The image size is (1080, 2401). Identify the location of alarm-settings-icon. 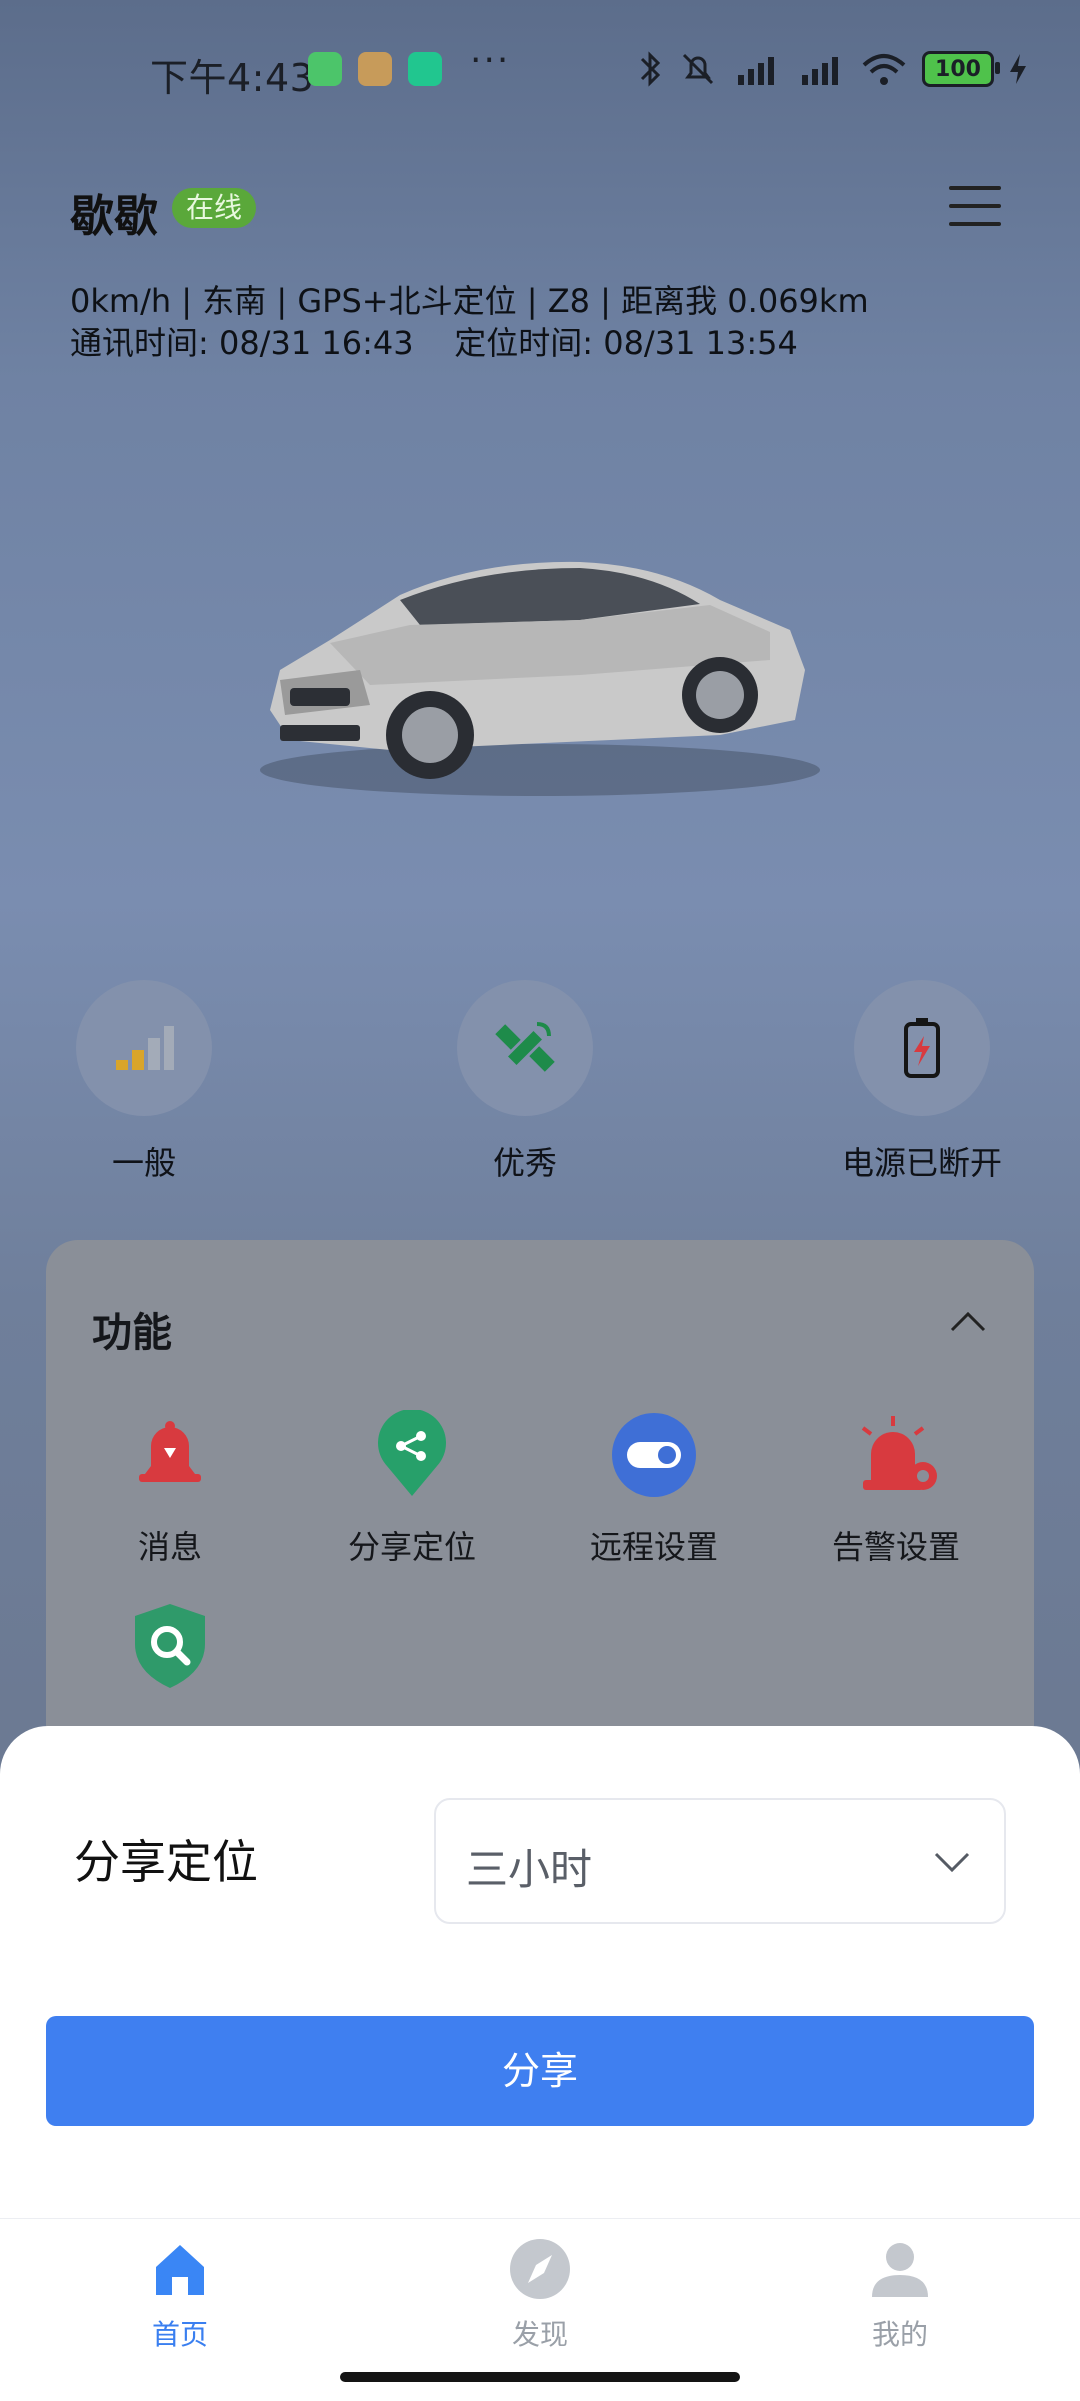
(899, 1453).